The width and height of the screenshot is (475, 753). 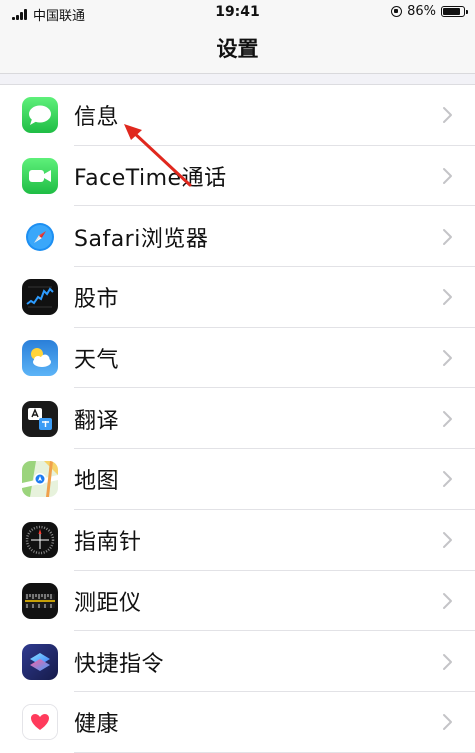 I want to click on settings-row-health: 健康, so click(x=237, y=722).